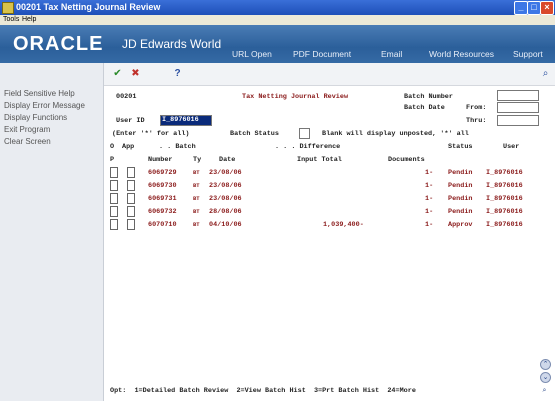  I want to click on sidebar-item-clear-screen: Clear Screen, so click(27, 141).